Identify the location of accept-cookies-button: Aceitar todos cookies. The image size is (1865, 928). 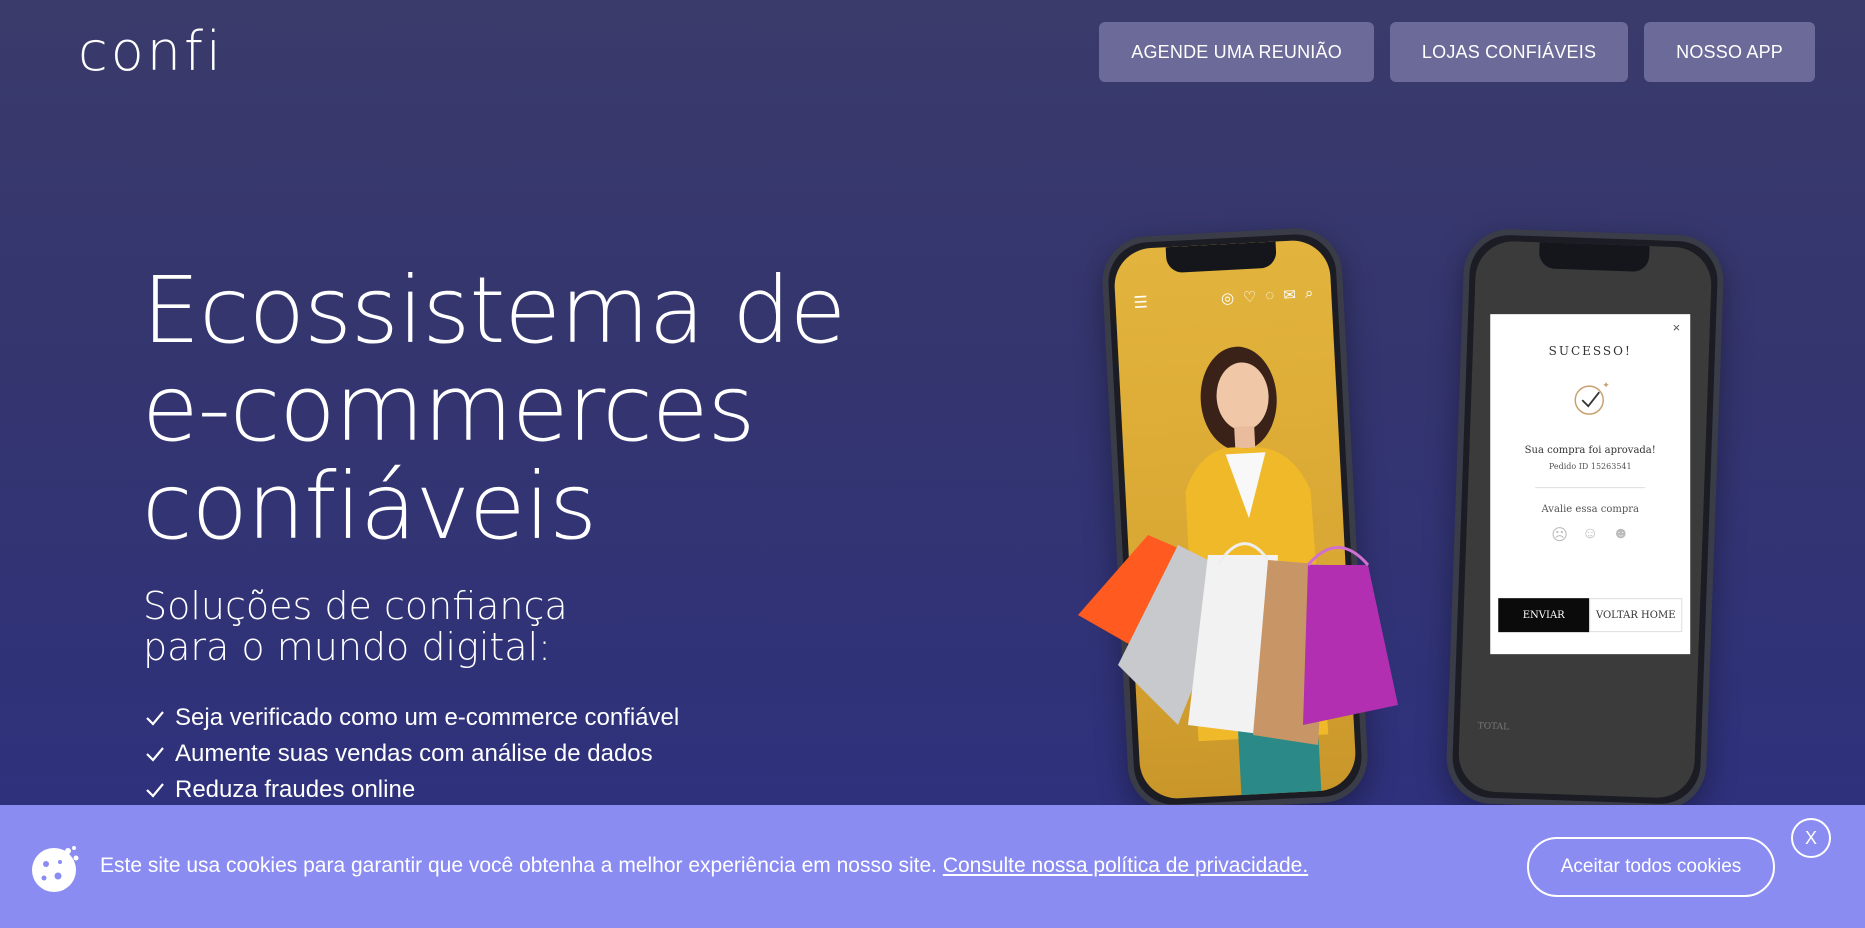
(1651, 867).